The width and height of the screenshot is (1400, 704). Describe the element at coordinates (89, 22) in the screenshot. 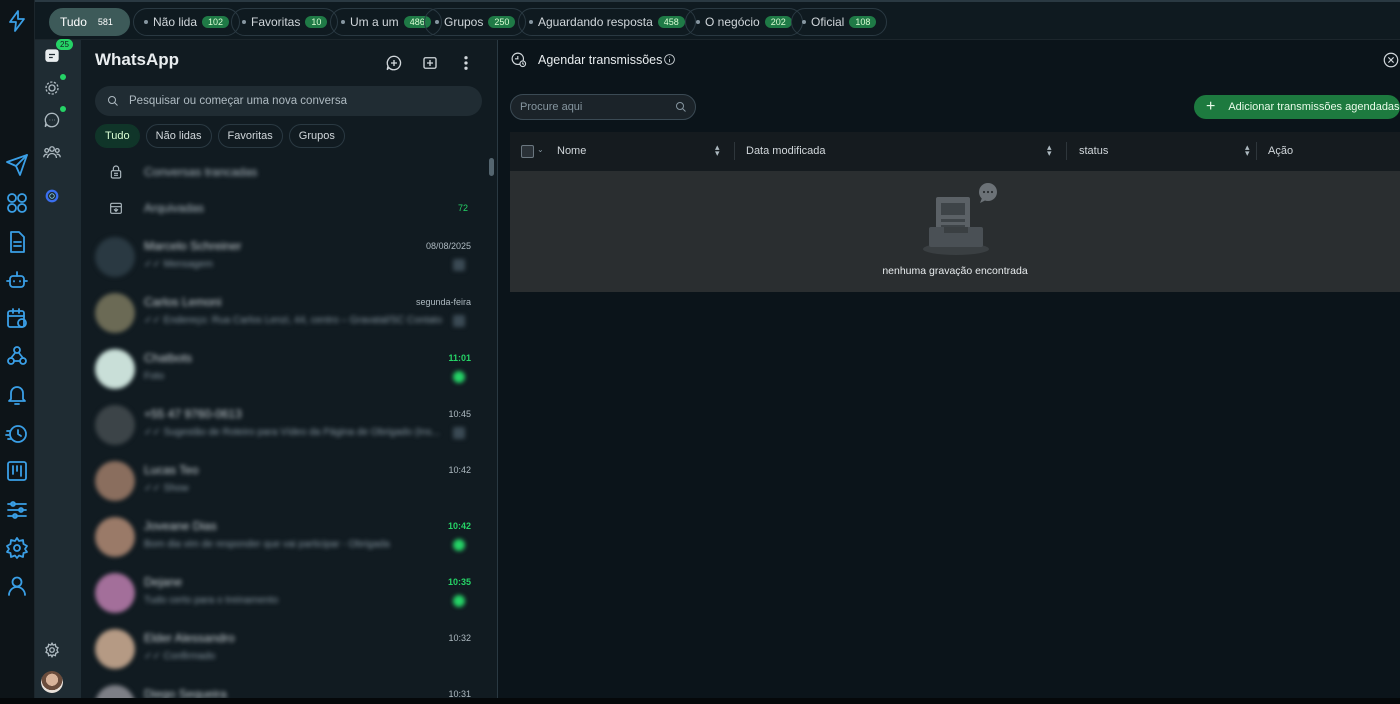

I see `filter-chip-tudo: Tudo 581` at that location.